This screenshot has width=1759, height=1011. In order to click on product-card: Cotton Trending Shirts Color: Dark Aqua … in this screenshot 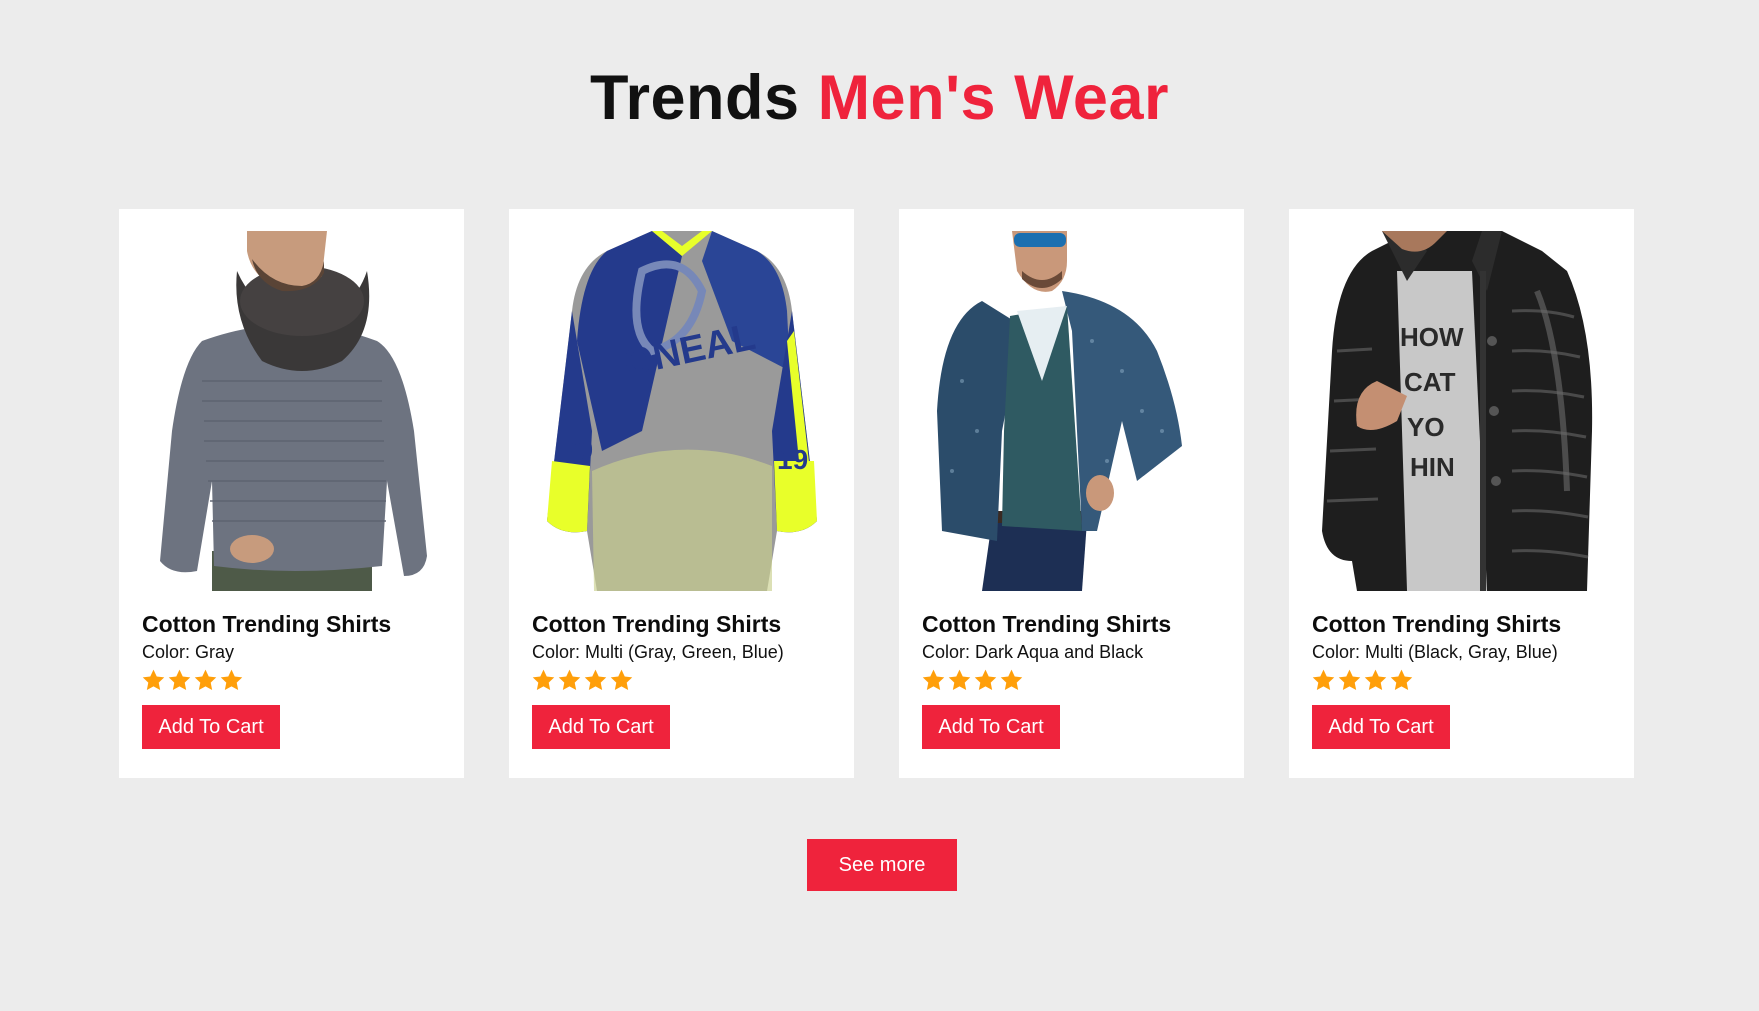, I will do `click(1071, 493)`.